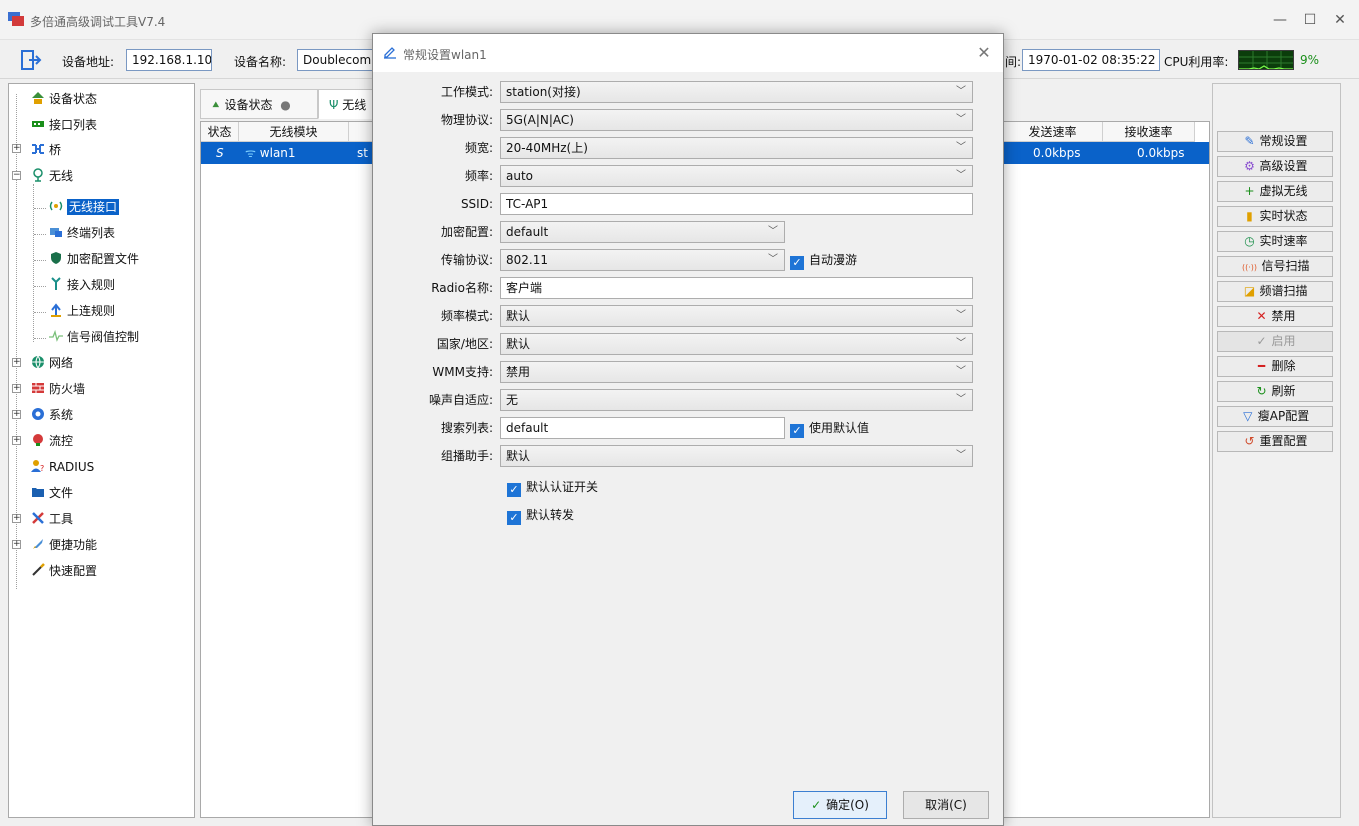  Describe the element at coordinates (1275, 216) in the screenshot. I see `realtime-status-button: ▮ 实时状态` at that location.